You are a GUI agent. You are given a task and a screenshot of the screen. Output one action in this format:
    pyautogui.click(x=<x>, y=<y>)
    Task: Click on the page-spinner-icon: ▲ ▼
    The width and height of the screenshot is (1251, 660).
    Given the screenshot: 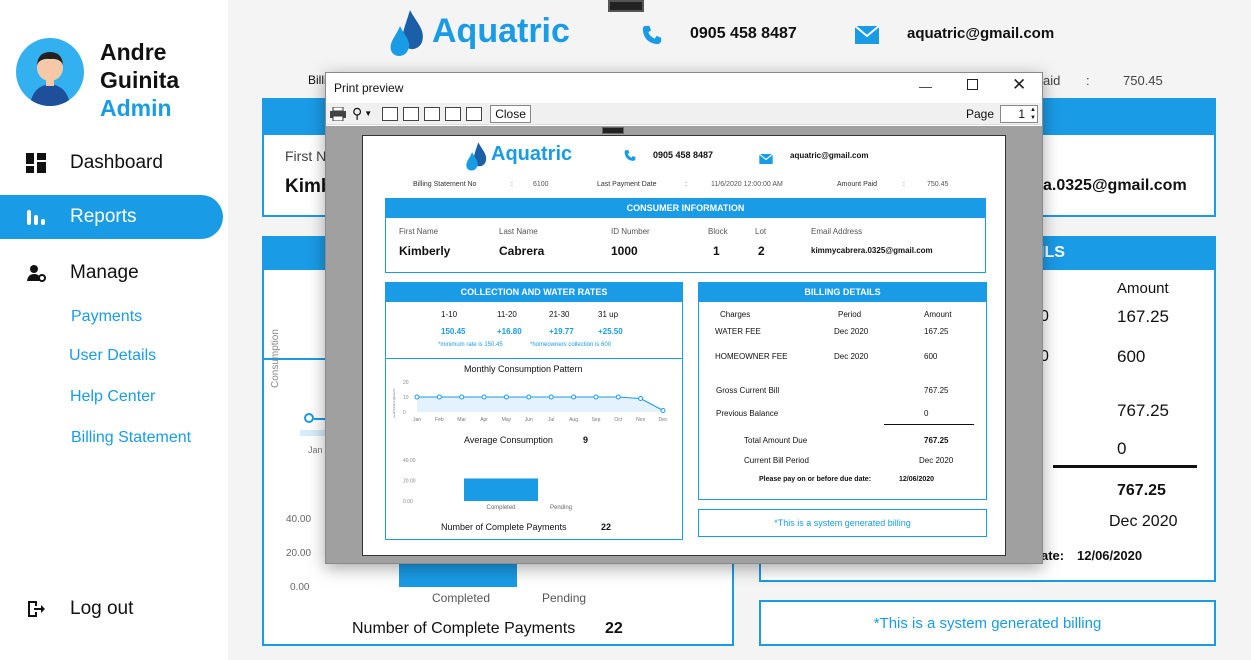 What is the action you would take?
    pyautogui.click(x=1033, y=114)
    